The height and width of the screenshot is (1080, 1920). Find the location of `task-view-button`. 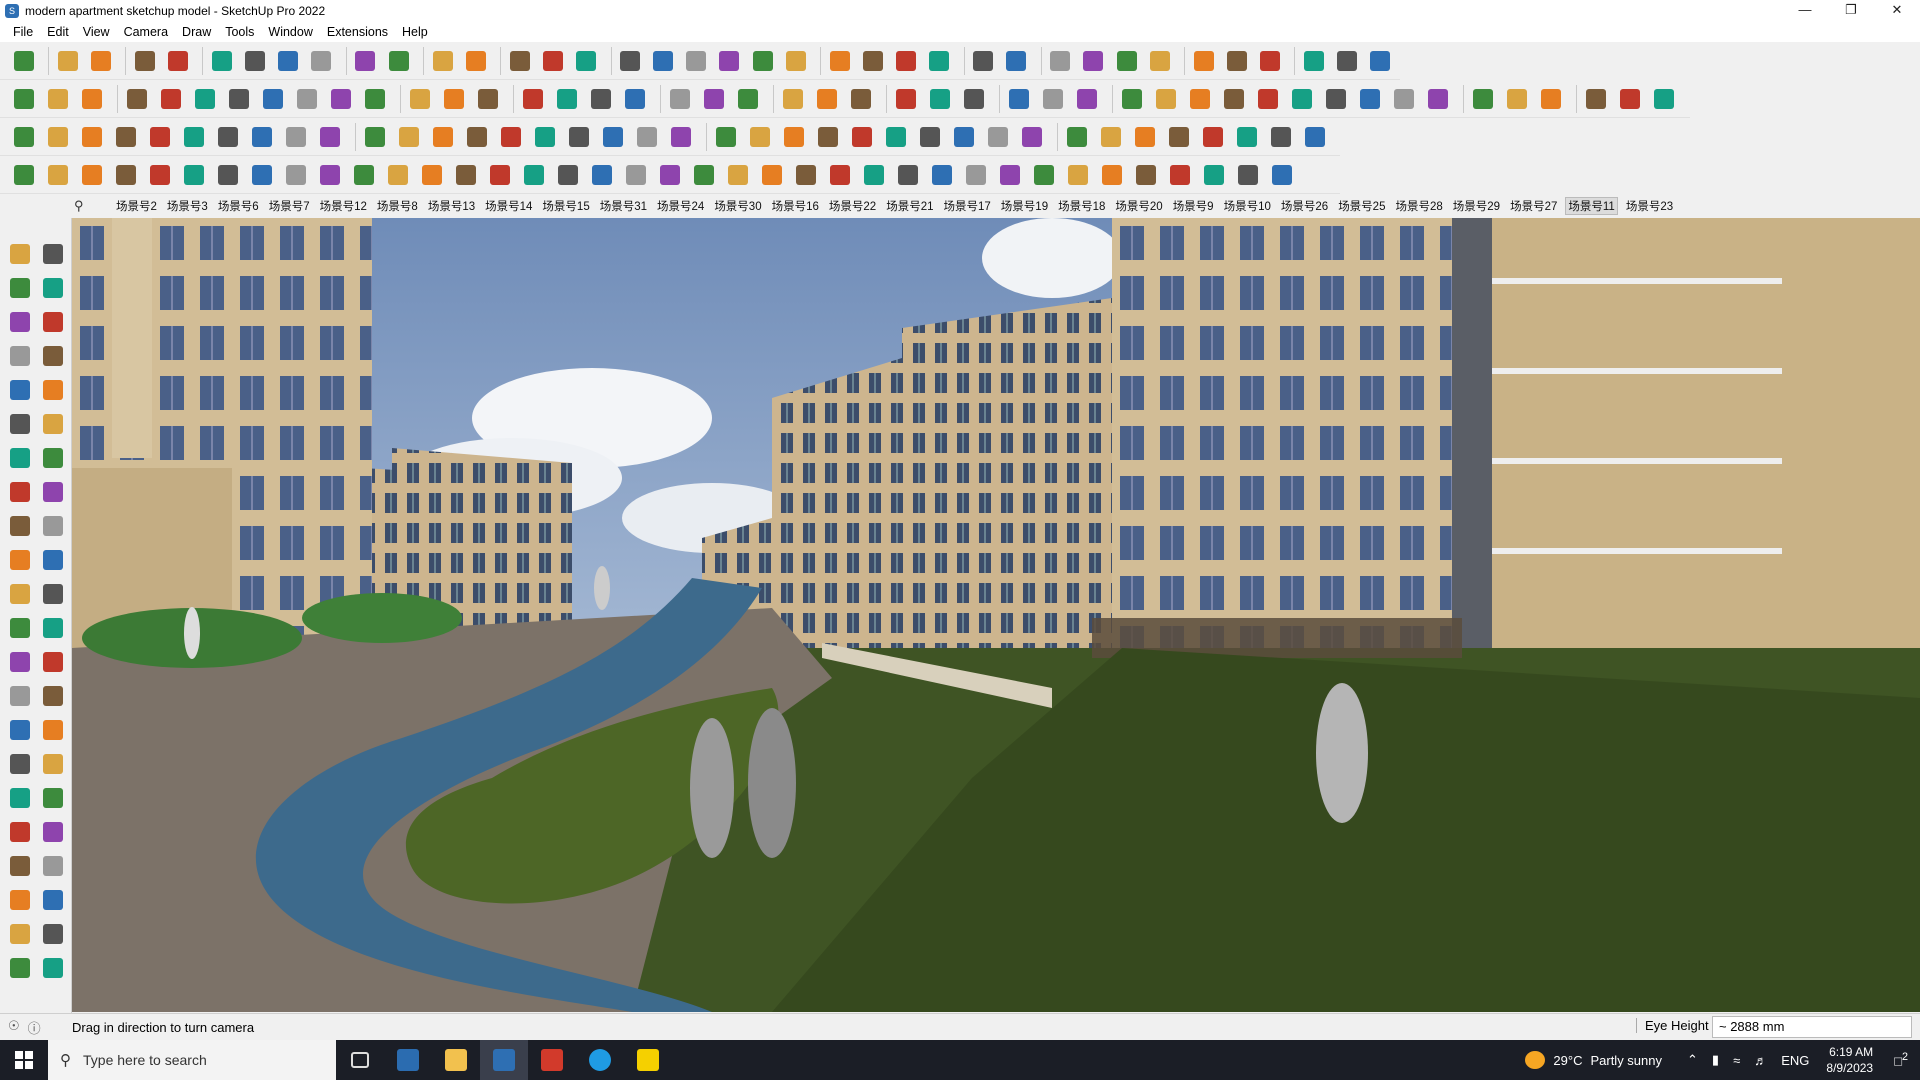

task-view-button is located at coordinates (360, 1060).